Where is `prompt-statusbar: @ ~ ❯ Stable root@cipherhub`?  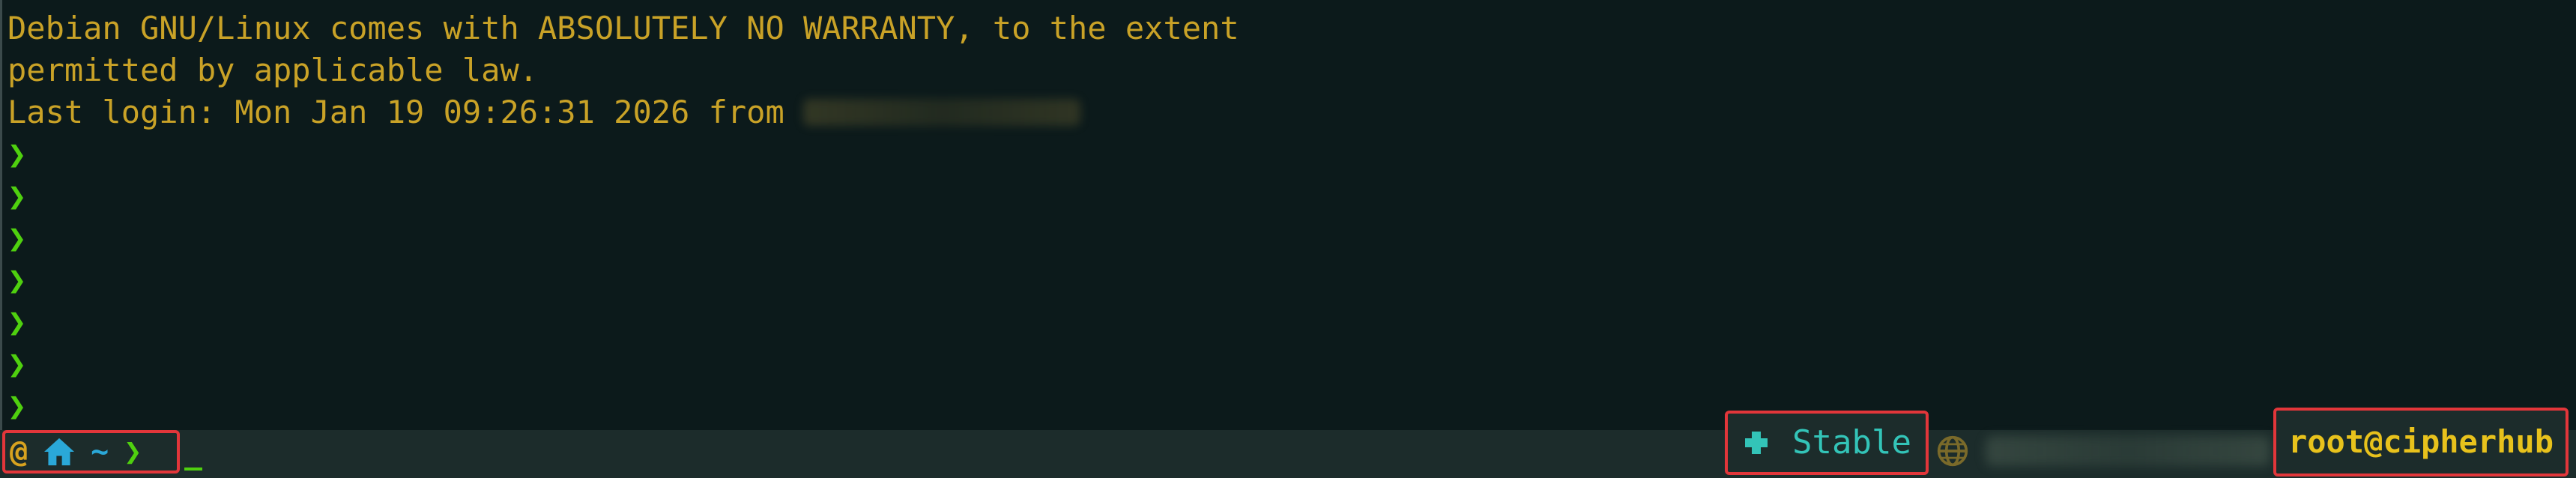
prompt-statusbar: @ ~ ❯ Stable root@cipherhub is located at coordinates (1288, 443).